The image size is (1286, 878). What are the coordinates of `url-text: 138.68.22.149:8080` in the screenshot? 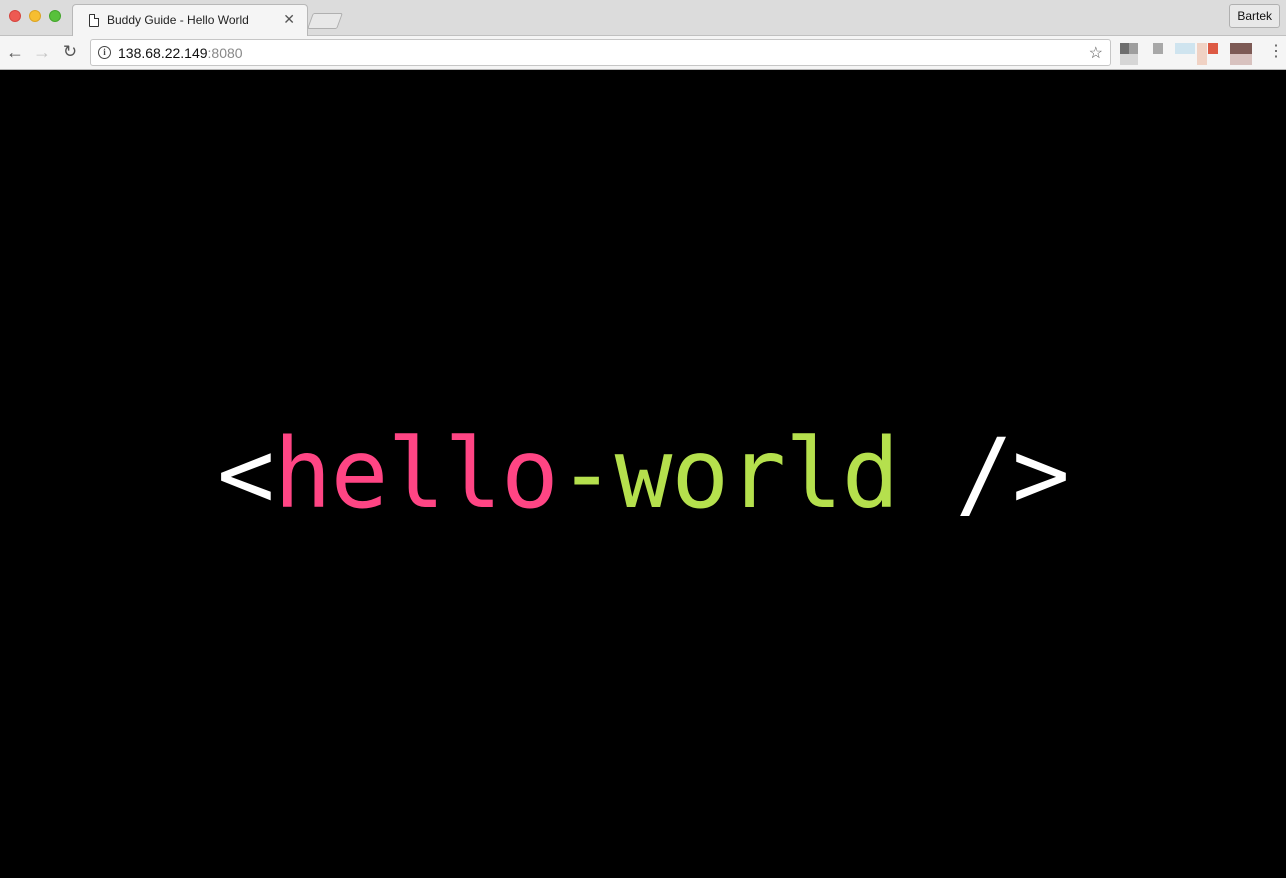 It's located at (180, 53).